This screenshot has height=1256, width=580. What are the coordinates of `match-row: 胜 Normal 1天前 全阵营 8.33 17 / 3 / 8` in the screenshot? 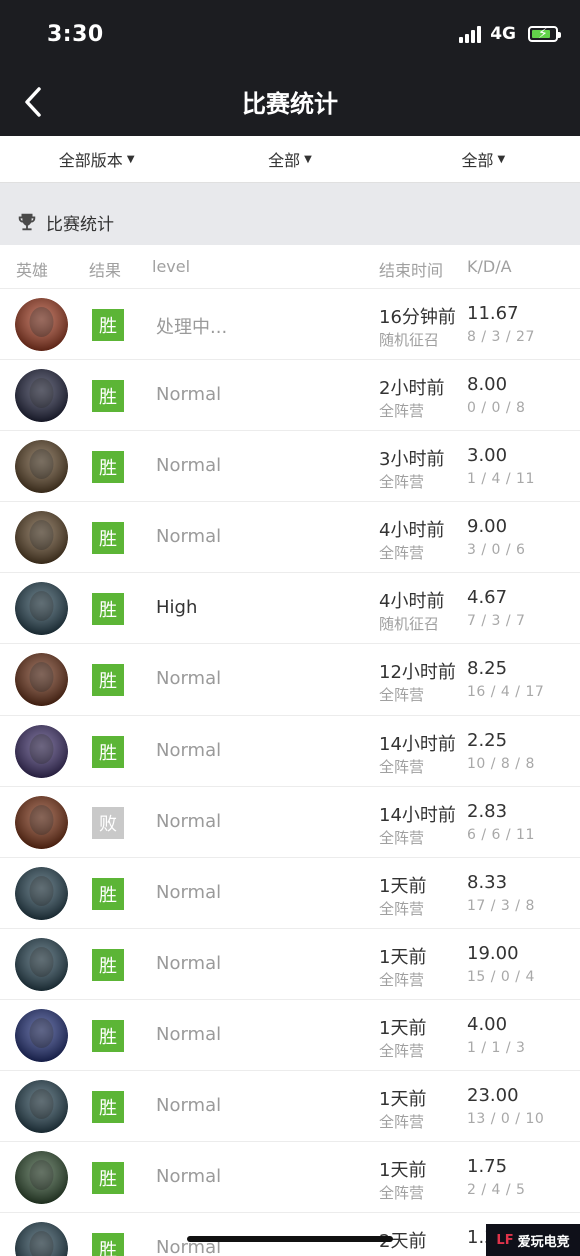 It's located at (290, 893).